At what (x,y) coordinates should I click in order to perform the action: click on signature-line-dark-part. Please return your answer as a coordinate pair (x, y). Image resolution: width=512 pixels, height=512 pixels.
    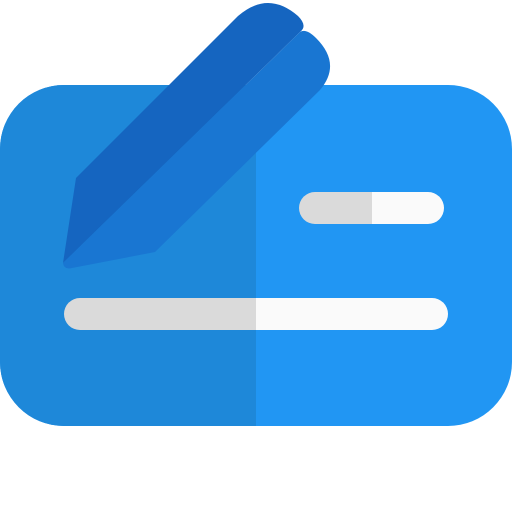
    Looking at the image, I should click on (160, 314).